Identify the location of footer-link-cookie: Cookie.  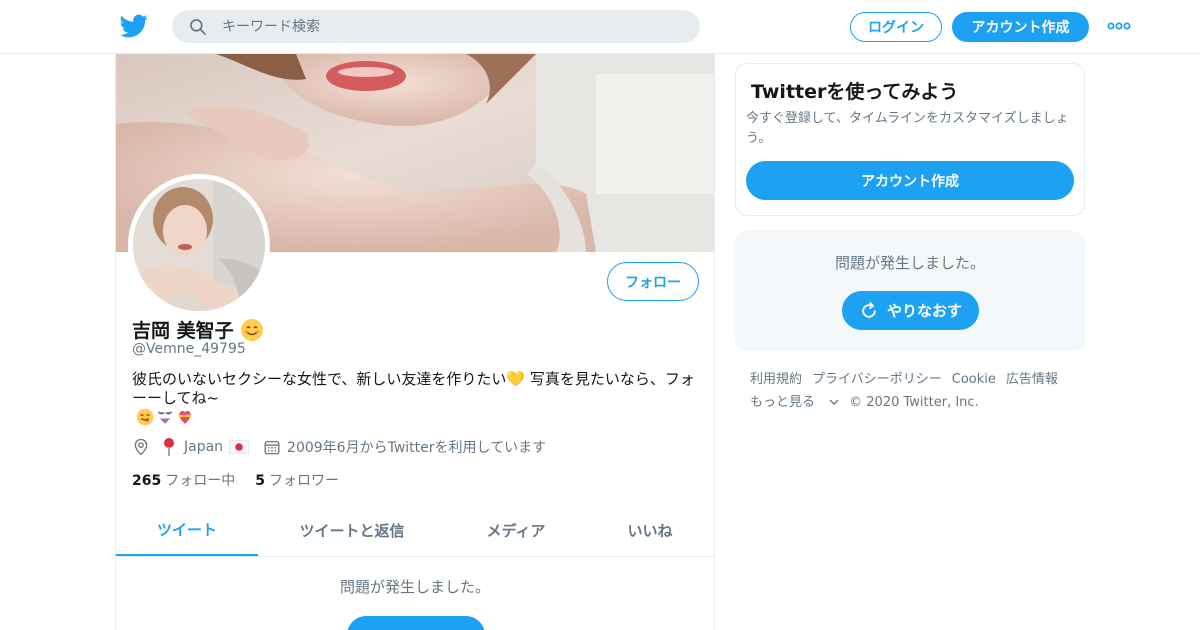
(974, 379).